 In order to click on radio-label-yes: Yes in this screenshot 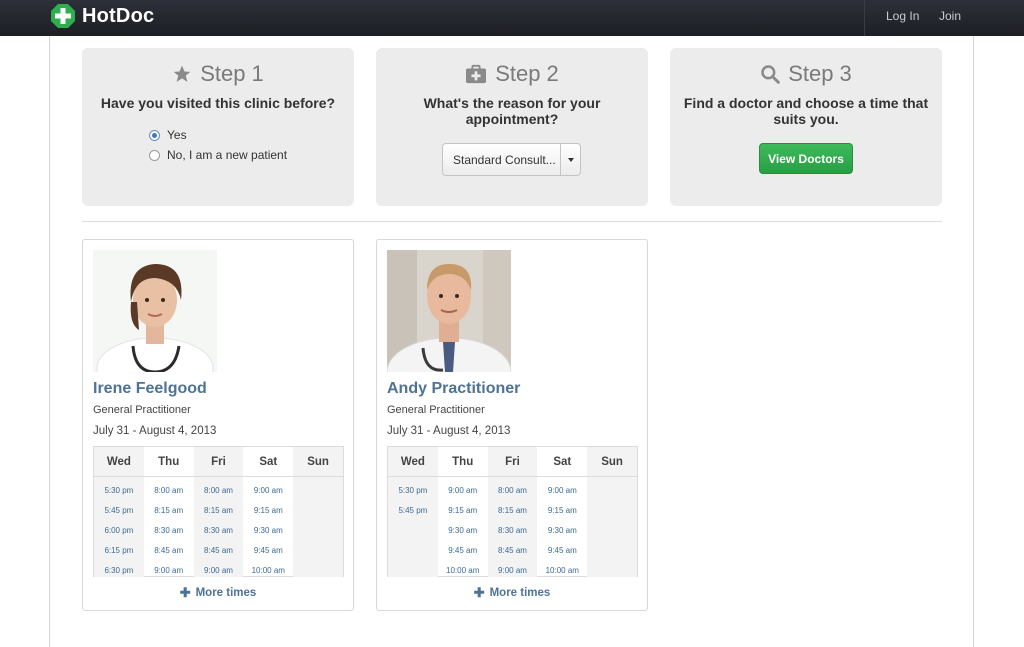, I will do `click(177, 135)`.